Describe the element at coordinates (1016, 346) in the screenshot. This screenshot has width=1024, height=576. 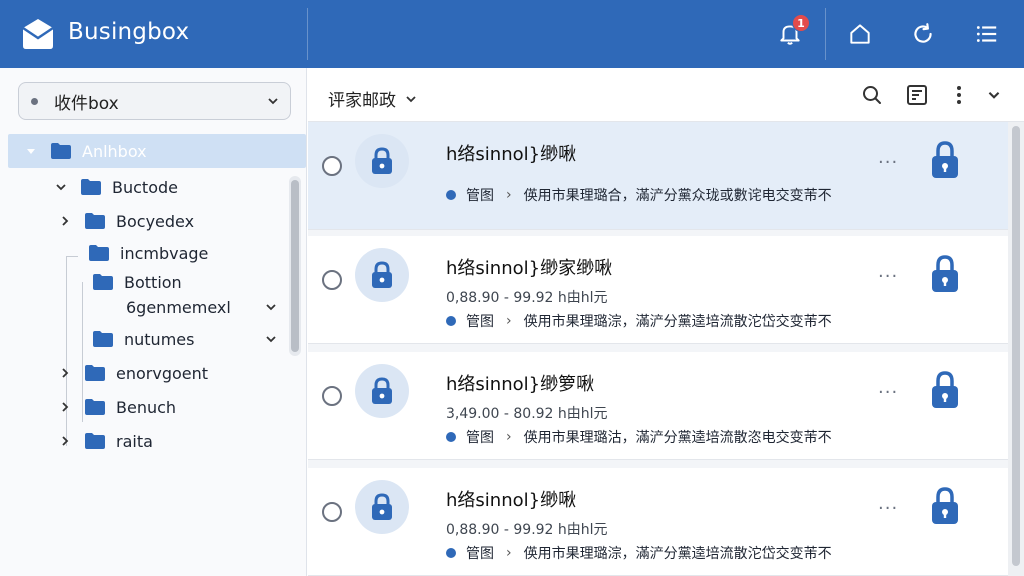
I see `message-list-scrollbar-thumb` at that location.